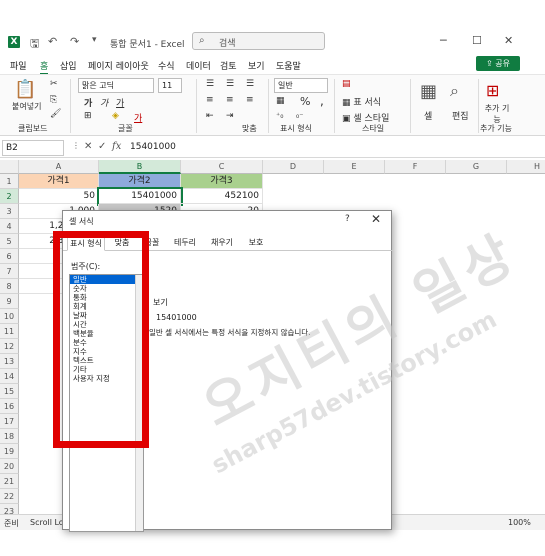 This screenshot has height=556, width=545. I want to click on font-name-select: 맑은 고딕, so click(116, 85).